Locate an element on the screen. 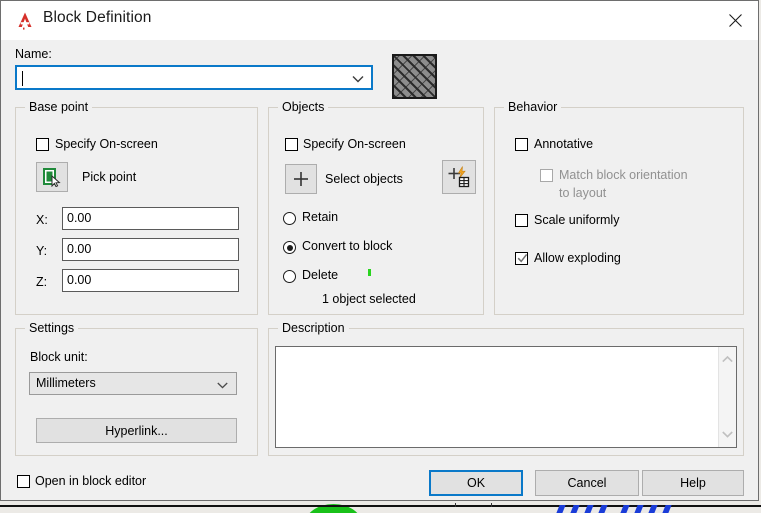  backdrop-horizontal-line is located at coordinates (380, 506).